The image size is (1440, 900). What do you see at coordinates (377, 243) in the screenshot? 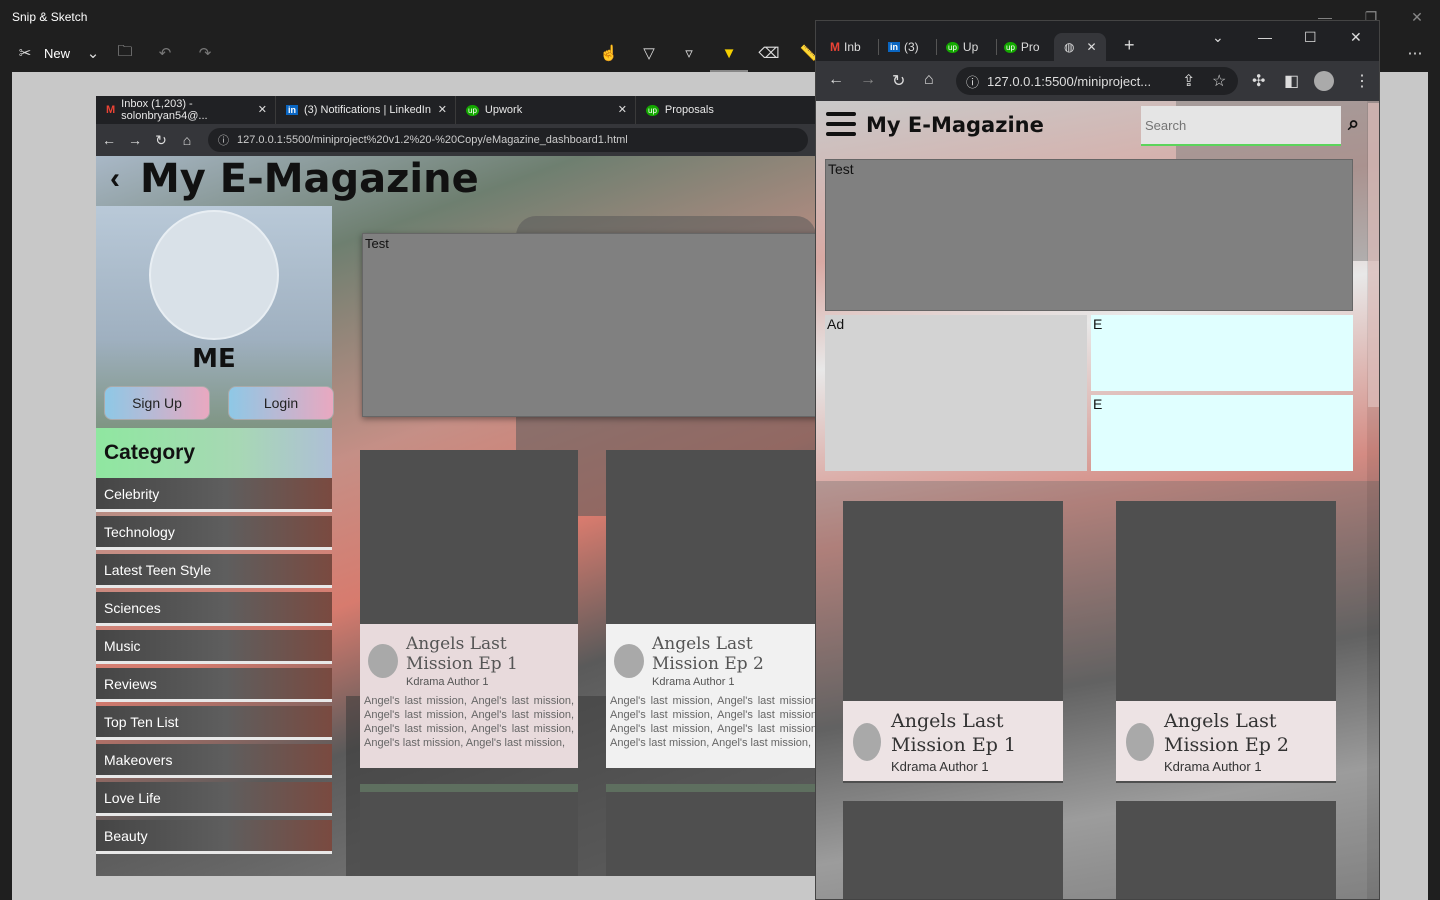
I see `test-label: Test` at bounding box center [377, 243].